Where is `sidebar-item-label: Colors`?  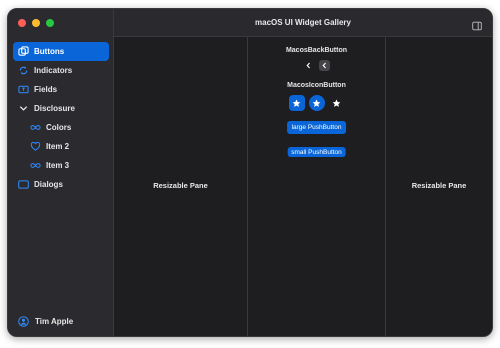
sidebar-item-label: Colors is located at coordinates (59, 127).